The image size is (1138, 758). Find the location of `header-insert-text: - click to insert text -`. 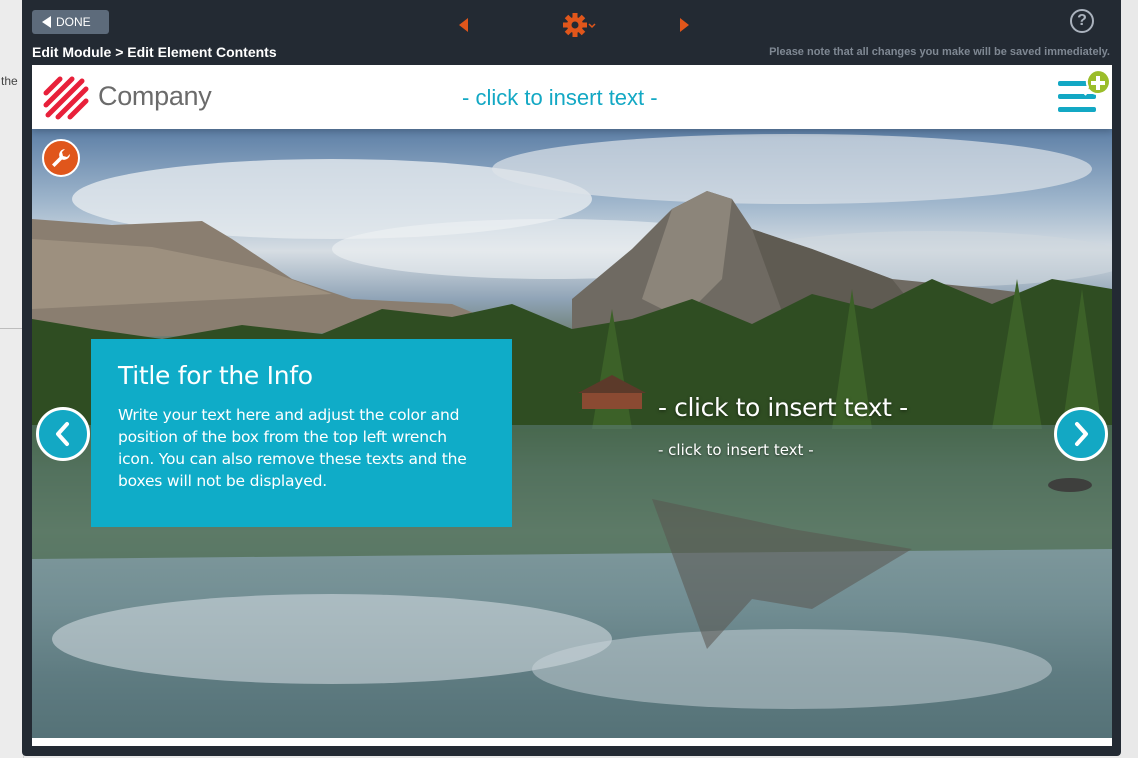

header-insert-text: - click to insert text - is located at coordinates (560, 98).